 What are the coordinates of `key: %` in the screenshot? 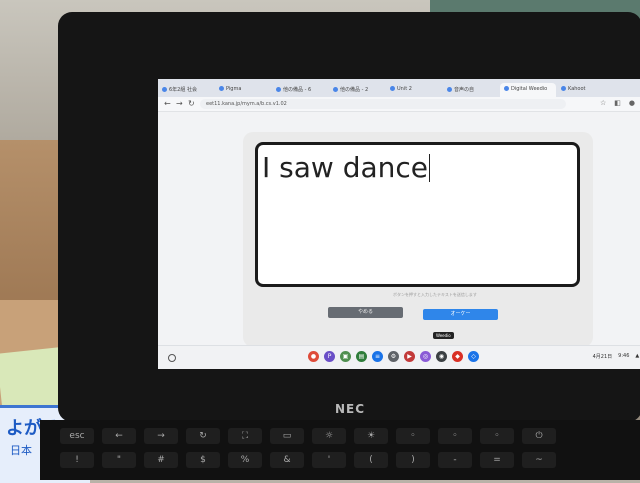 It's located at (245, 460).